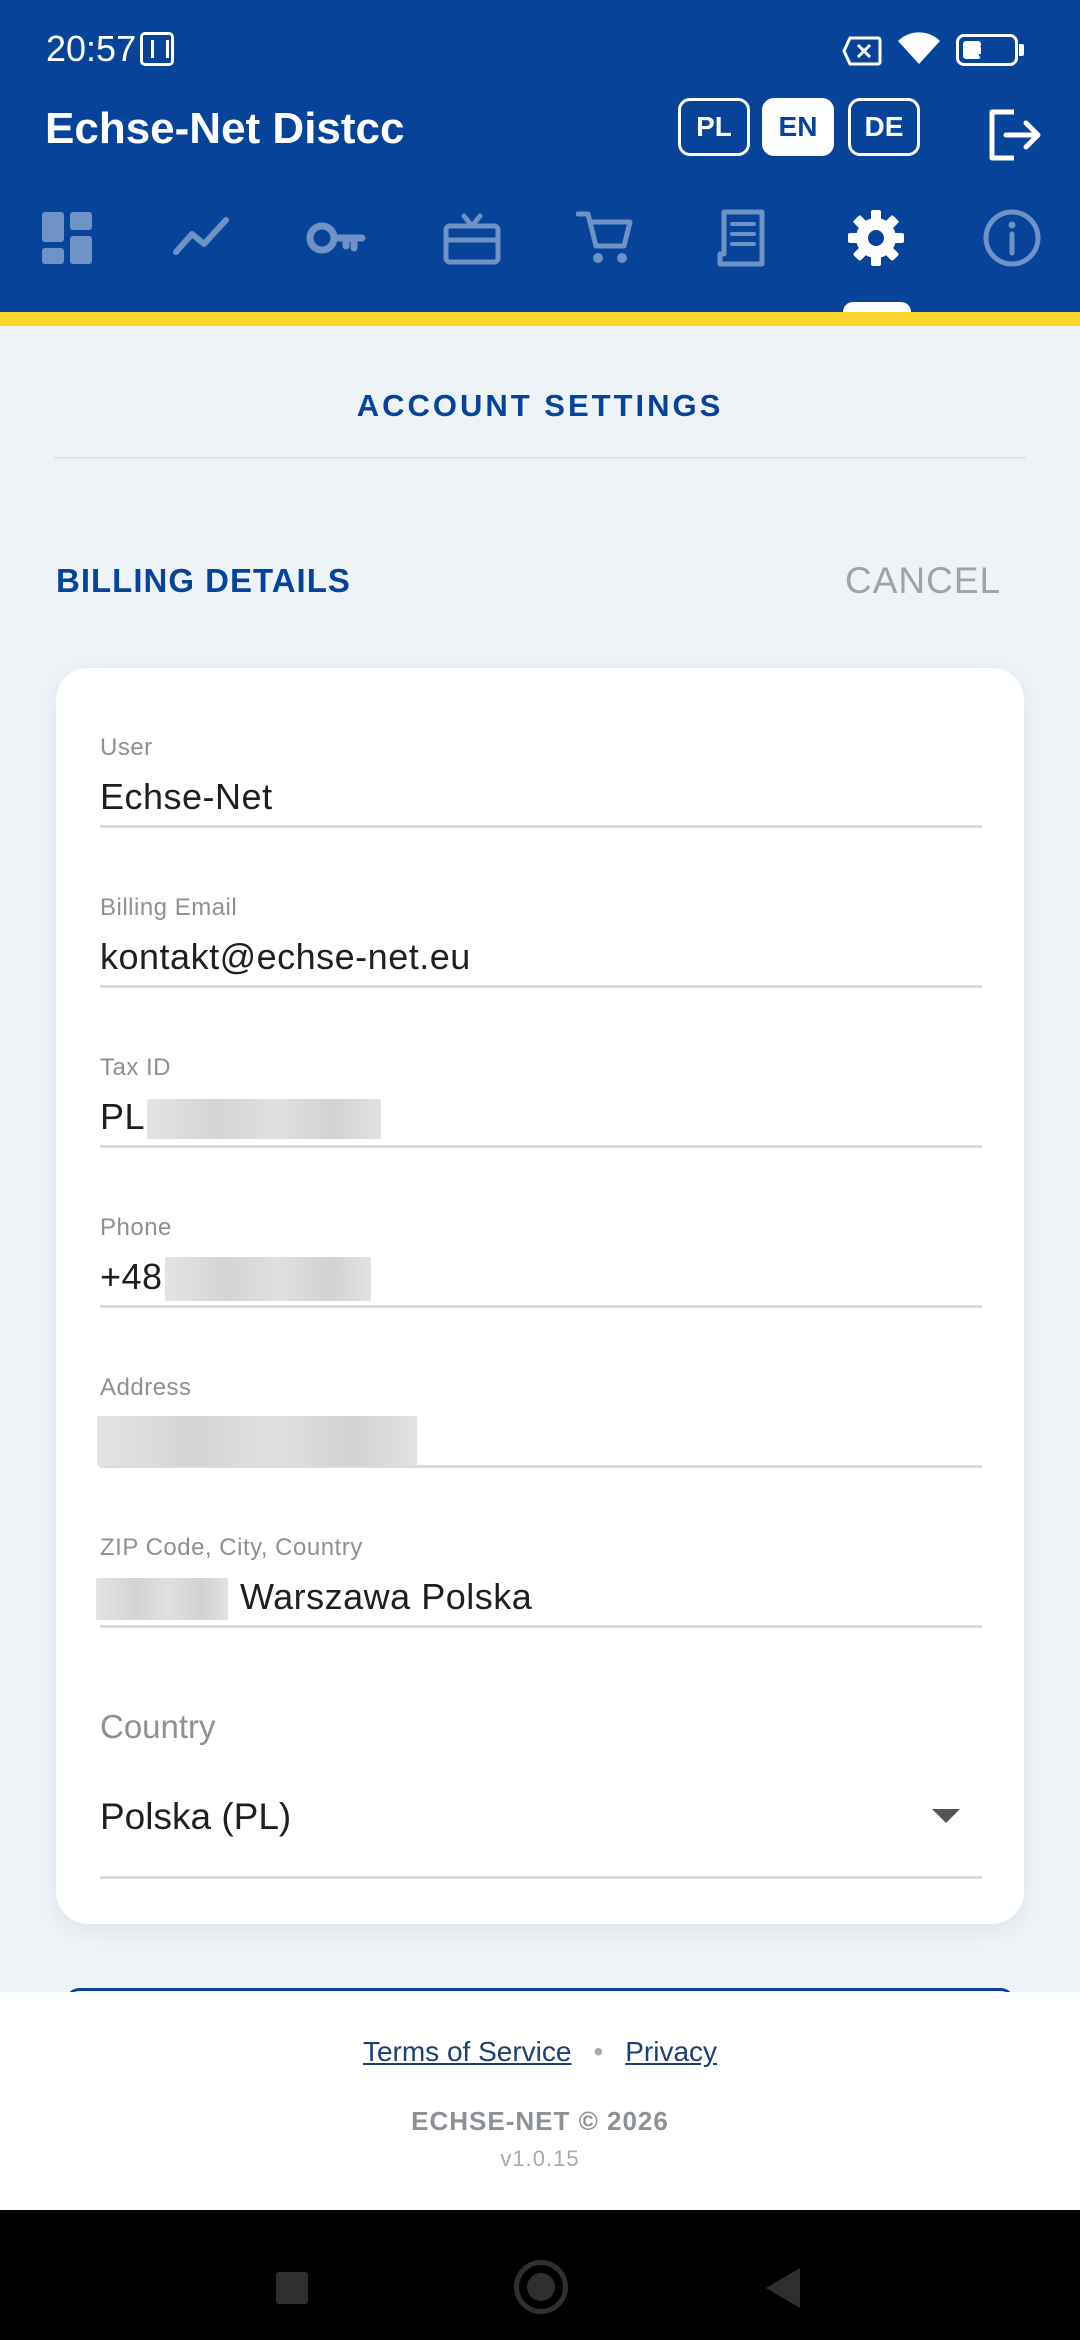 Image resolution: width=1080 pixels, height=2340 pixels. I want to click on divider, so click(540, 458).